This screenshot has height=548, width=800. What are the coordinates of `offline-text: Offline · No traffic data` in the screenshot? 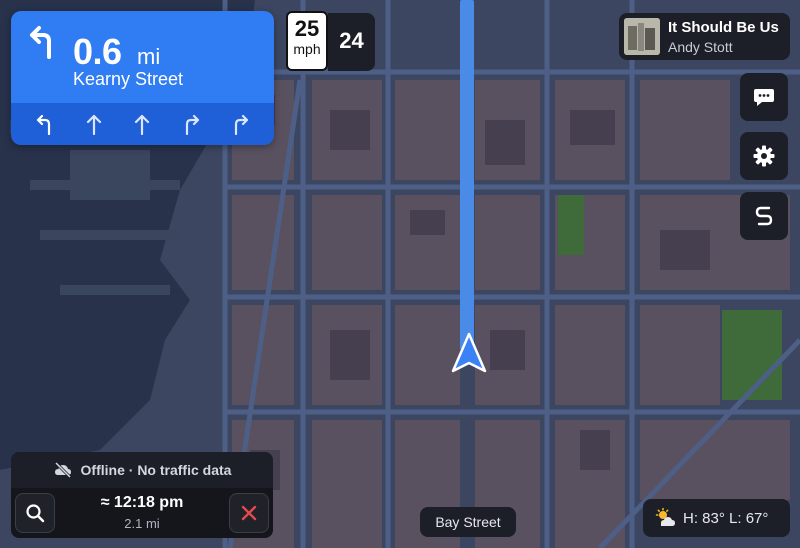 It's located at (156, 470).